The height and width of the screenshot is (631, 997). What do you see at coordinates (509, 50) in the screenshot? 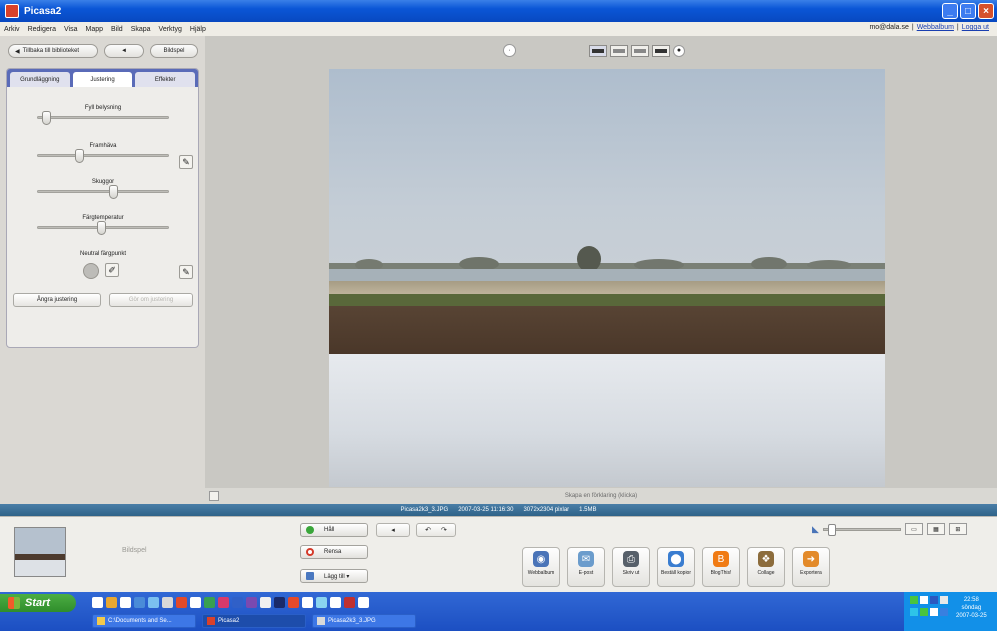
I see `back-circle-icon: ·` at bounding box center [509, 50].